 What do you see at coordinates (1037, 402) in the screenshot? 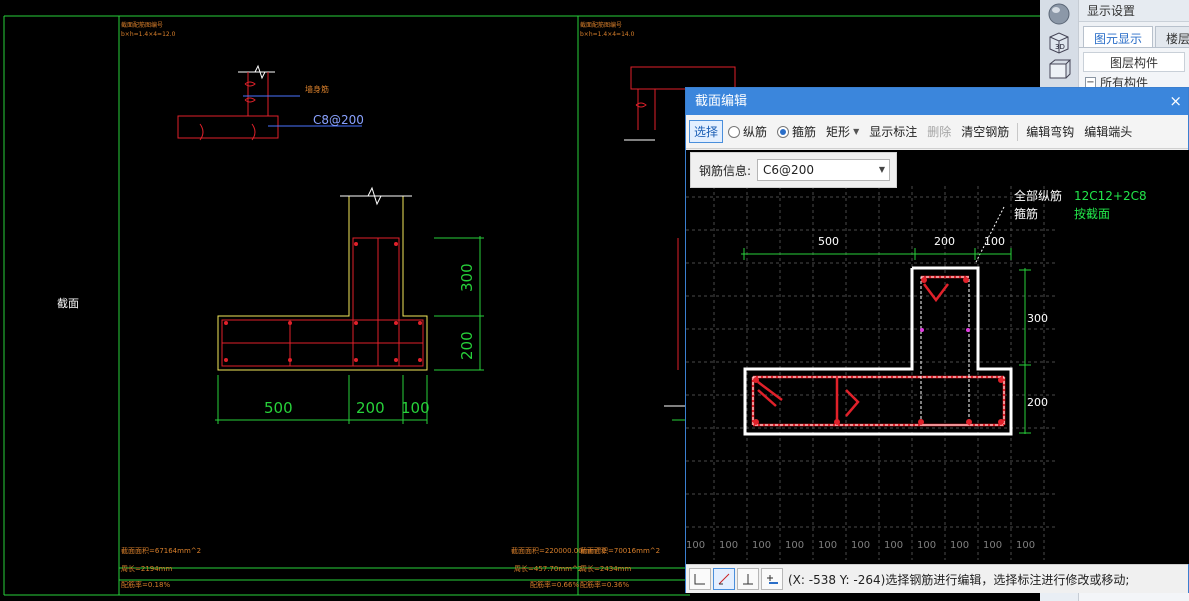
I see `dim-right-2: 200` at bounding box center [1037, 402].